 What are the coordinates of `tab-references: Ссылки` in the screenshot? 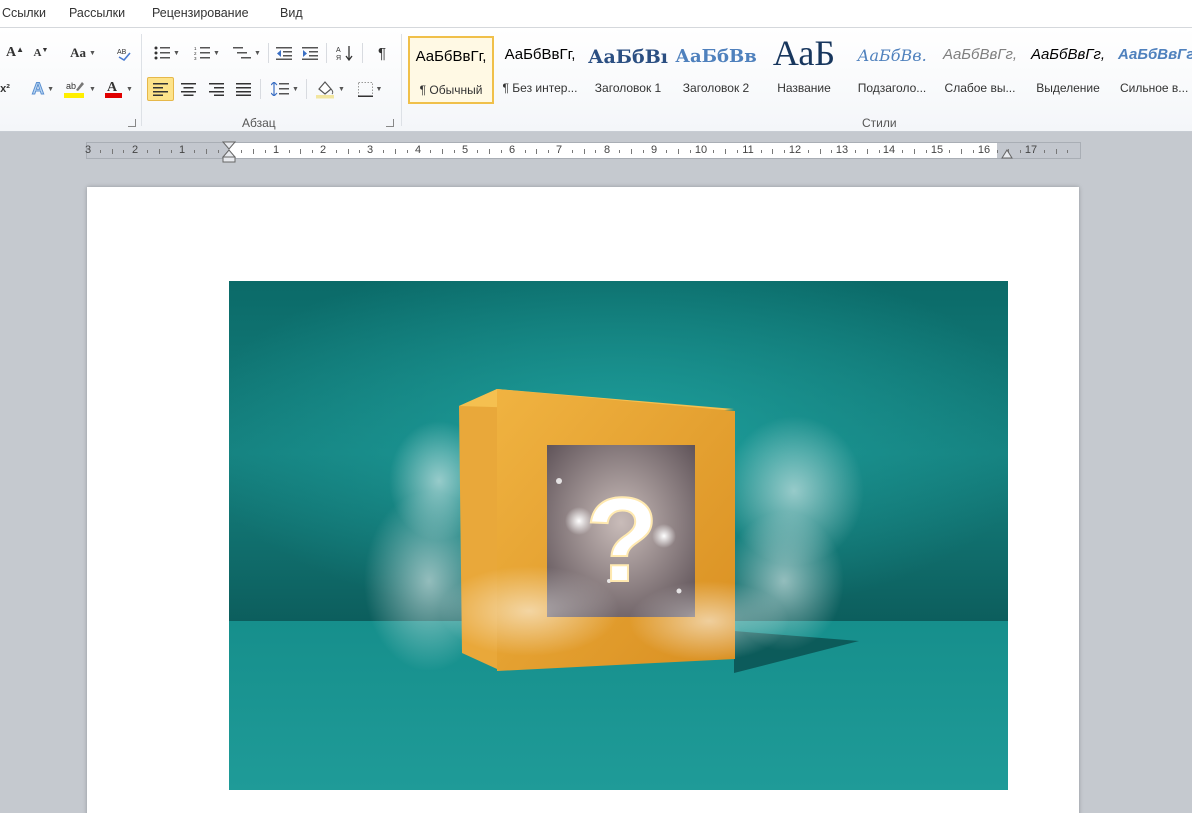 It's located at (24, 13).